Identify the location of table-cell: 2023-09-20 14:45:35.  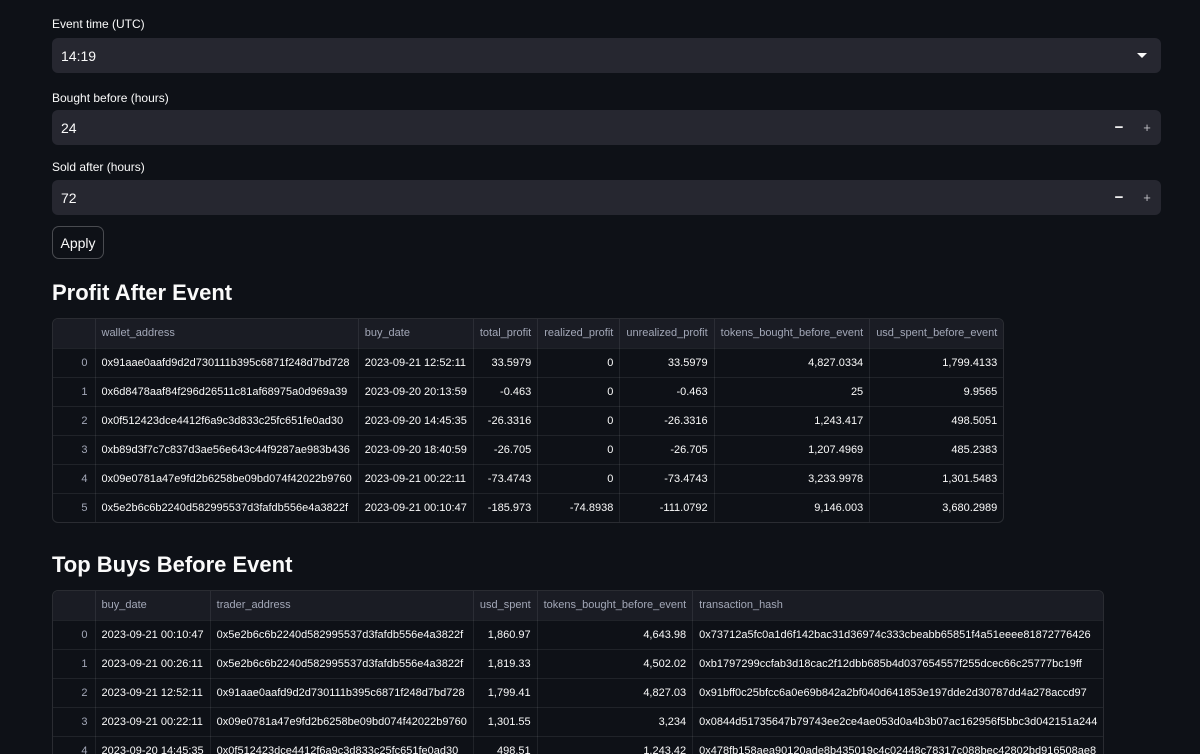
(153, 745).